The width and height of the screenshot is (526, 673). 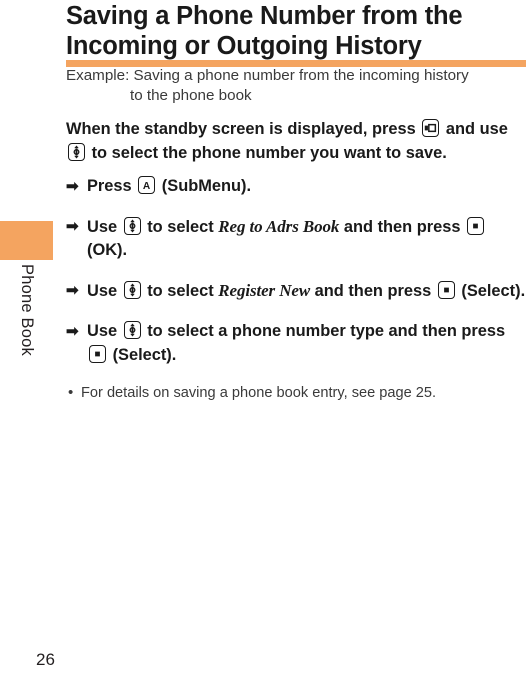 I want to click on step-italic-value: Register New, so click(x=264, y=291).